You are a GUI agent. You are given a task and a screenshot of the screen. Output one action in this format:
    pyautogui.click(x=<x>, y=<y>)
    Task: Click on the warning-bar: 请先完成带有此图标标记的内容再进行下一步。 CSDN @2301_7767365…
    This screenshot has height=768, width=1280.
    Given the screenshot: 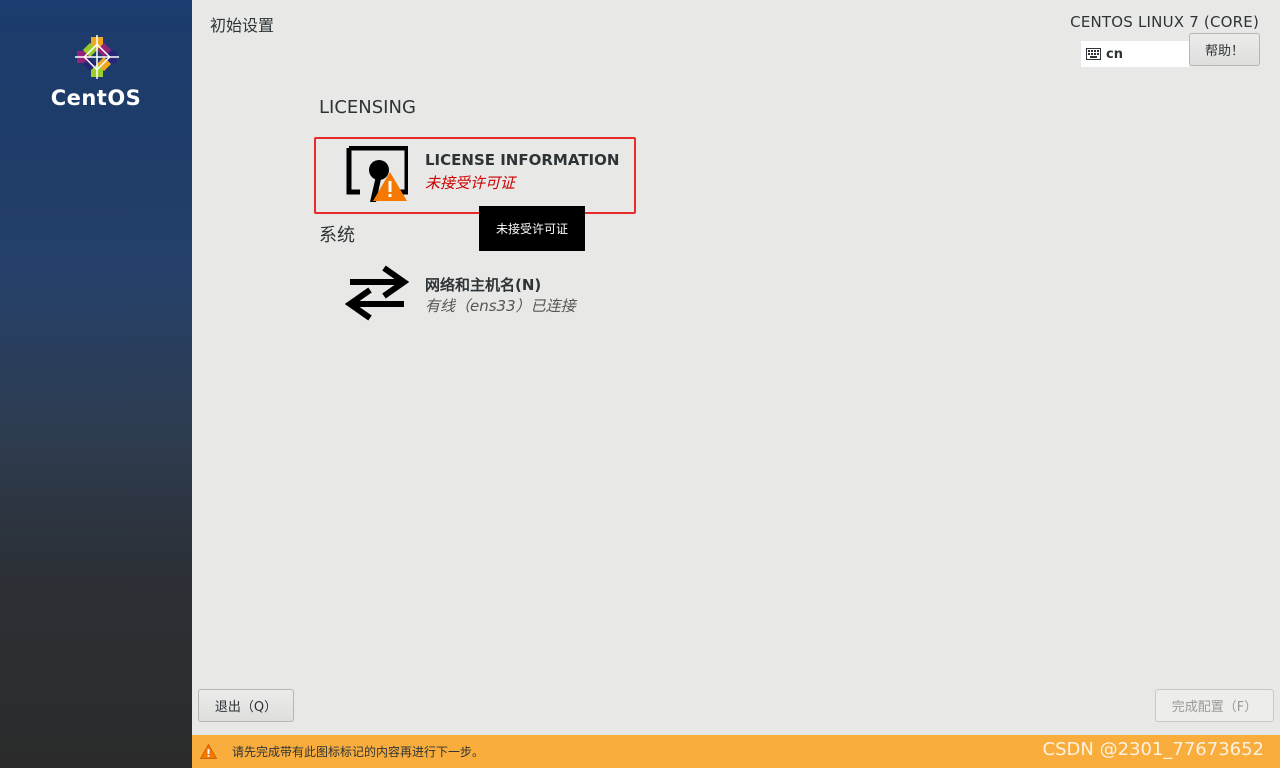 What is the action you would take?
    pyautogui.click(x=736, y=751)
    